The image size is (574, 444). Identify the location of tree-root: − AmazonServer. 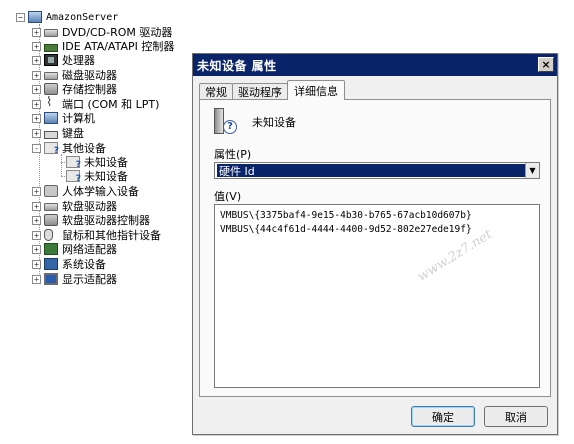
(67, 17).